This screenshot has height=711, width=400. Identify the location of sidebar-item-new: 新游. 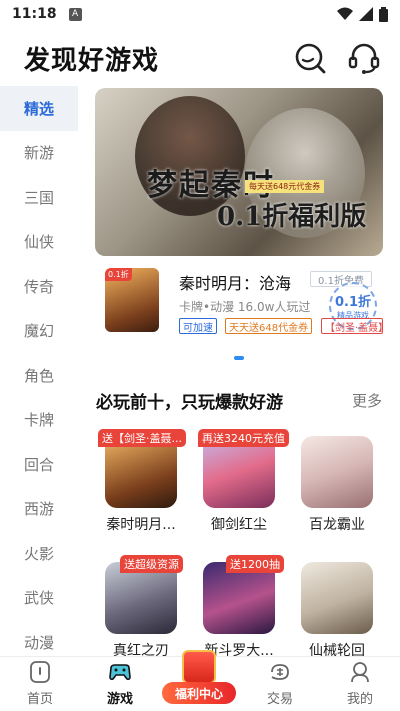
(39, 153).